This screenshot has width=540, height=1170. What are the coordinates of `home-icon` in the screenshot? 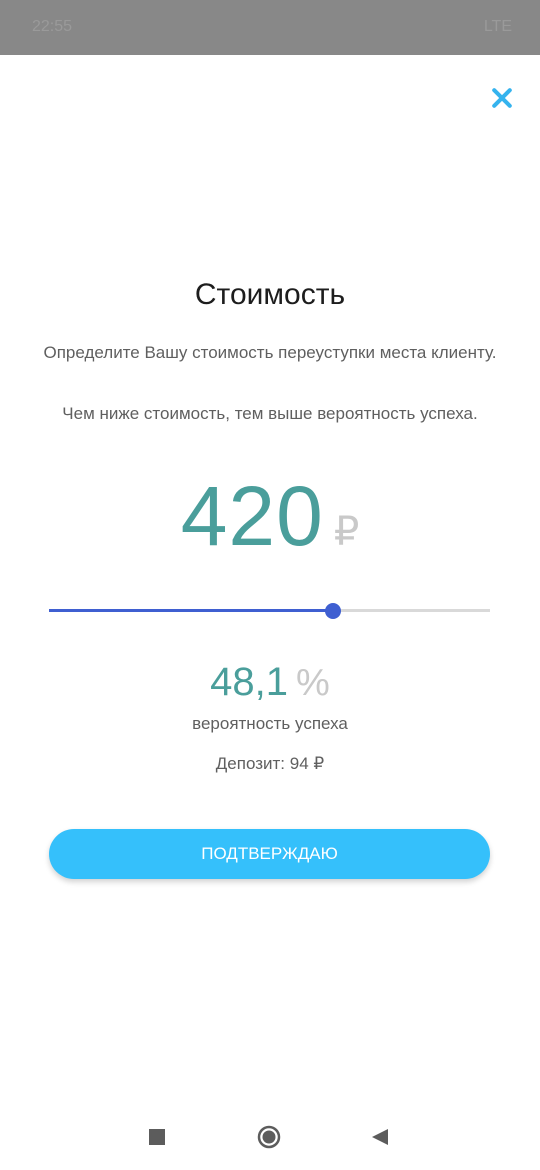 It's located at (269, 1137).